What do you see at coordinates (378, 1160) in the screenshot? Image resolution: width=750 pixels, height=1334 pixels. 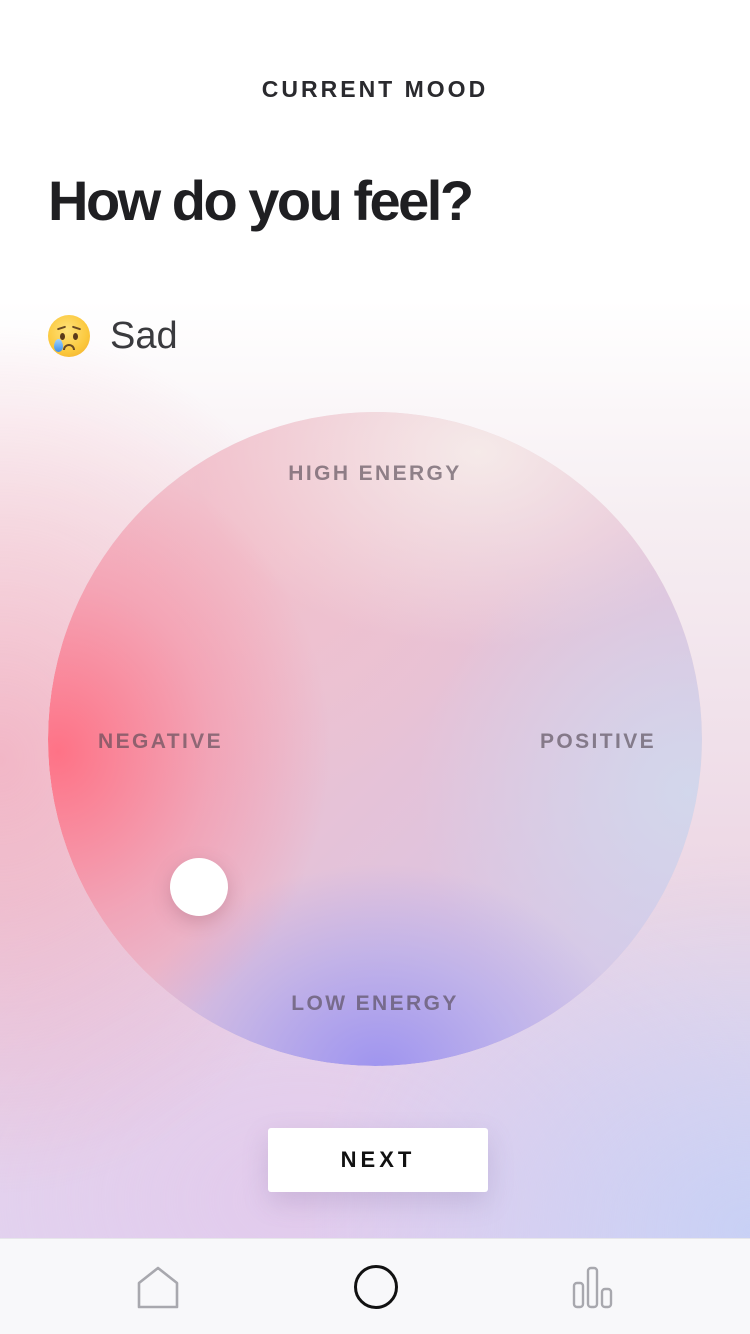 I see `next-button: NEXT` at bounding box center [378, 1160].